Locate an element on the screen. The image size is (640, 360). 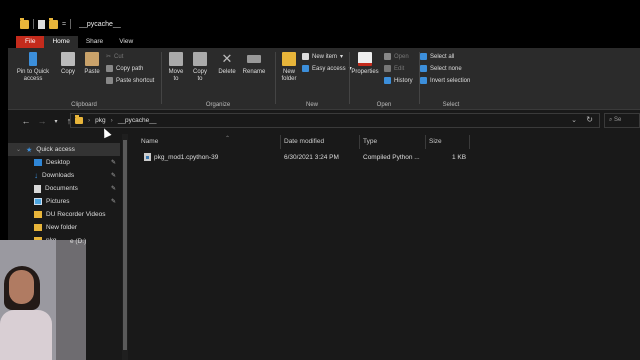
tab-file: File is located at coordinates (30, 42).